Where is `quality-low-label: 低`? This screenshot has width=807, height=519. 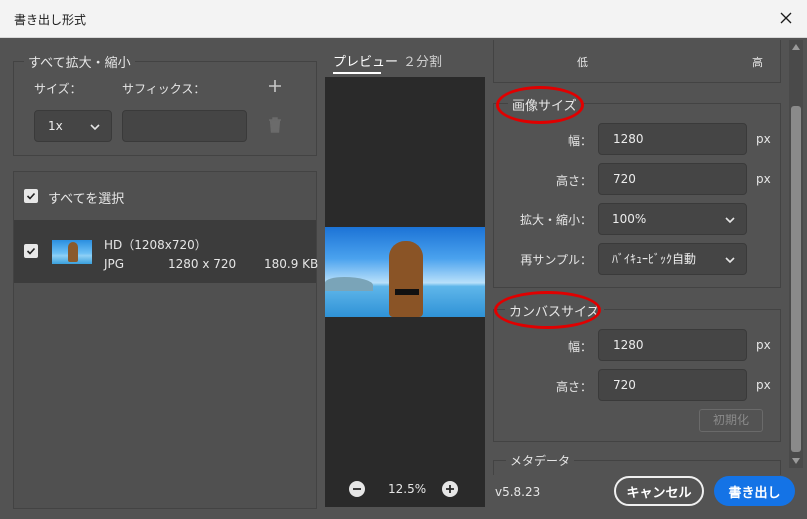
quality-low-label: 低 is located at coordinates (582, 62).